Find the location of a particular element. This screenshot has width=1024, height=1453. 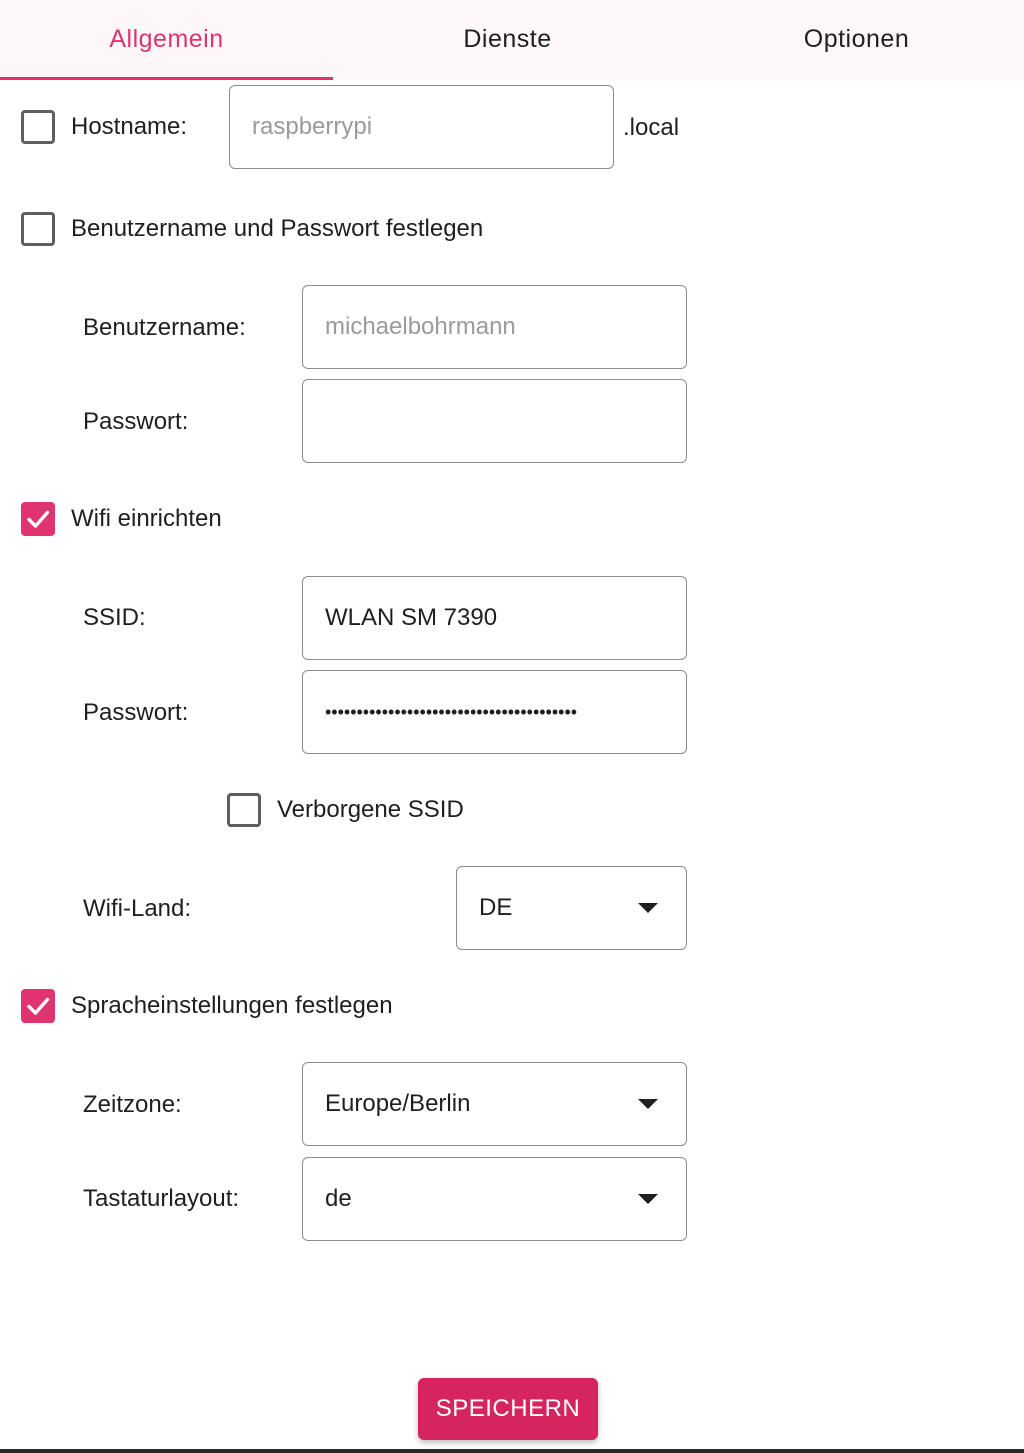

tab-options: Optionen is located at coordinates (856, 40).